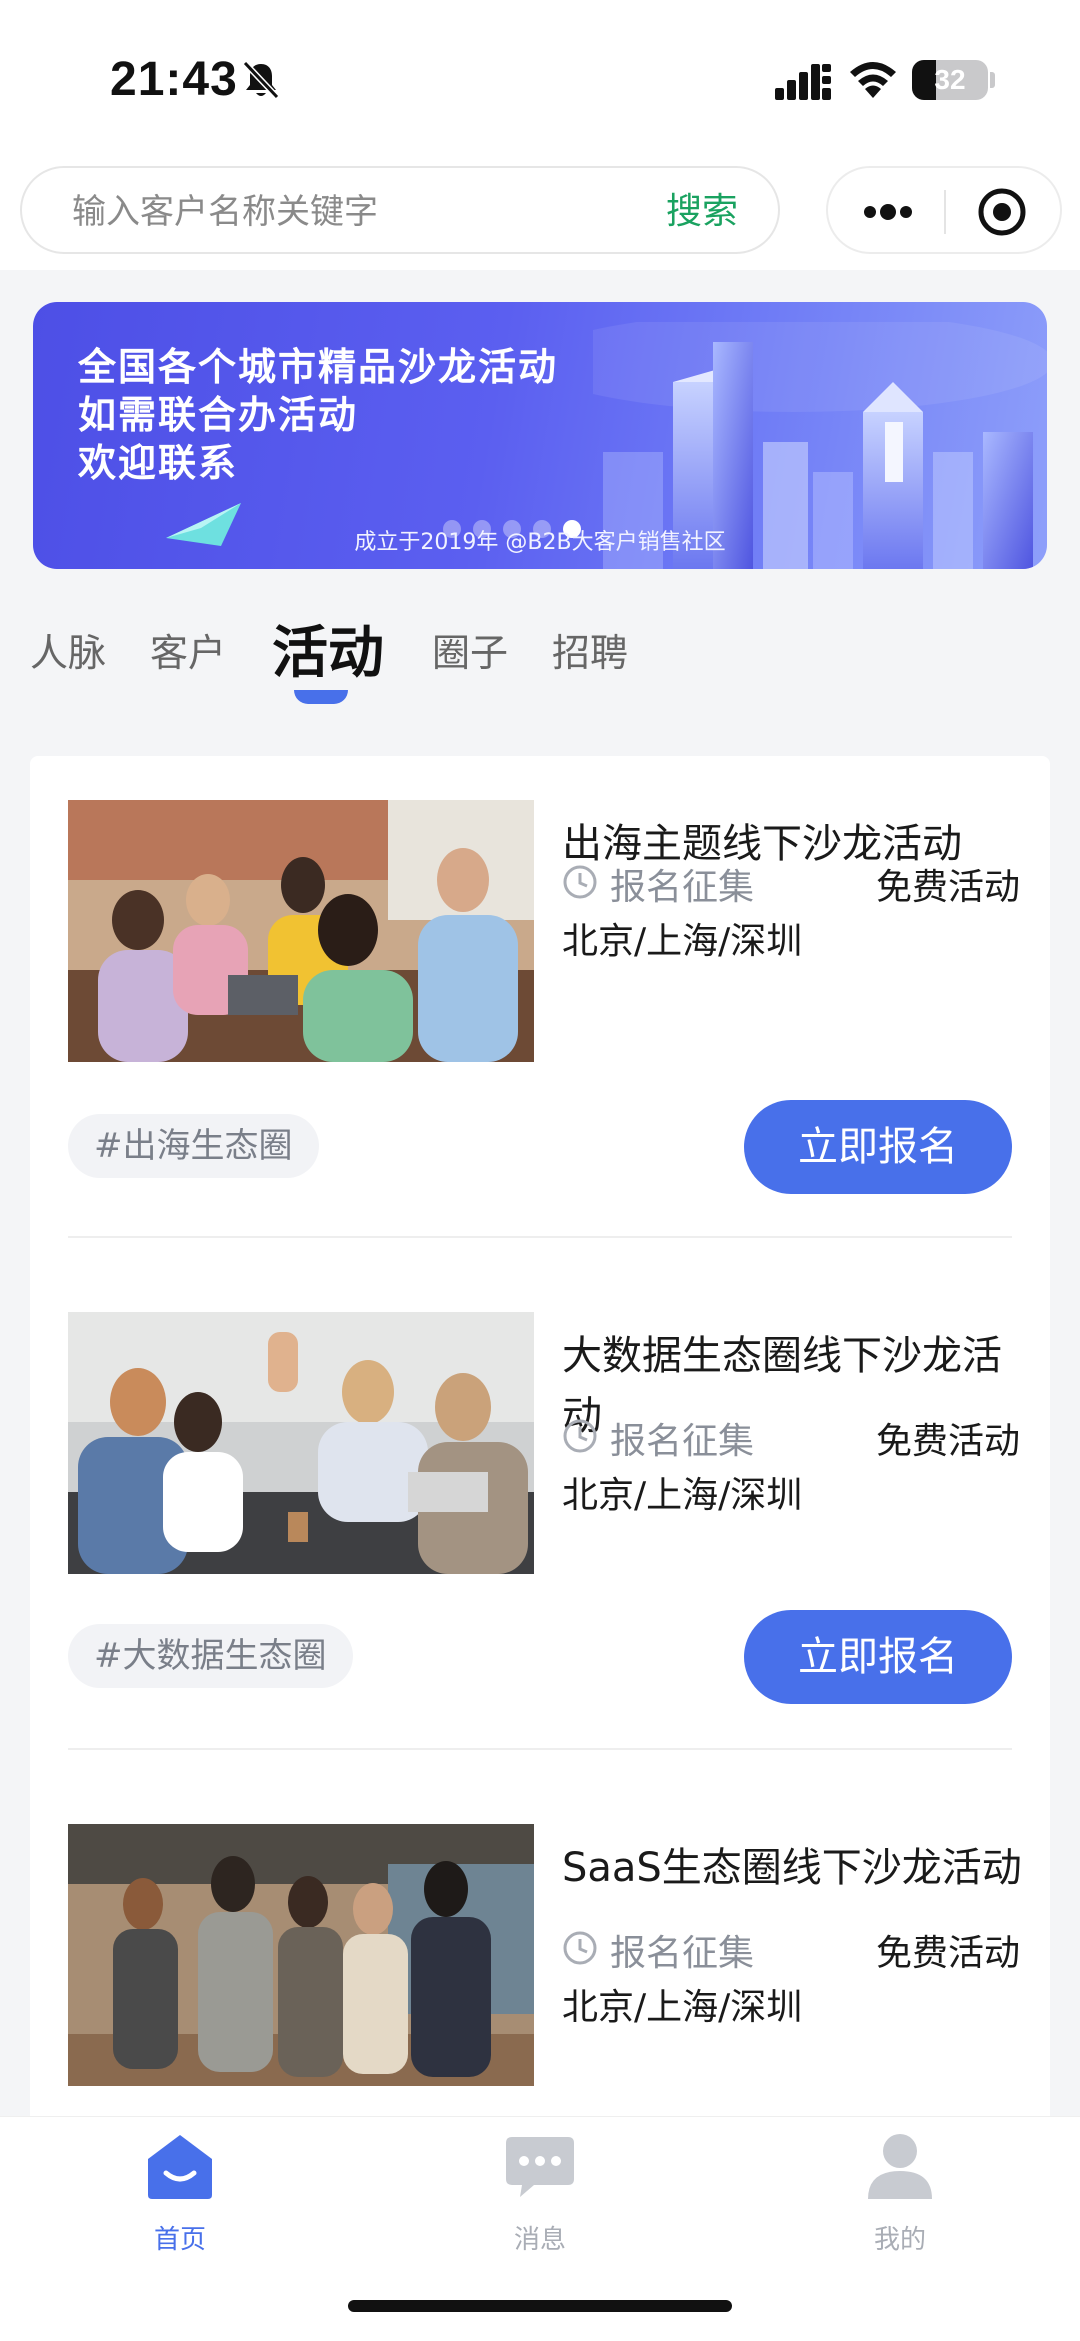 The width and height of the screenshot is (1080, 2341). I want to click on home-icon, so click(180, 2167).